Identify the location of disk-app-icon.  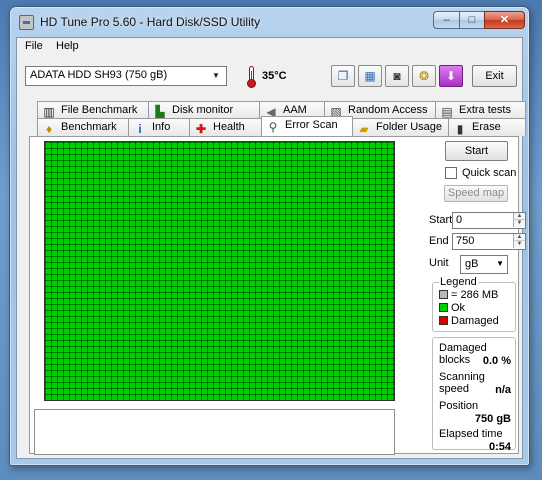
(26, 22).